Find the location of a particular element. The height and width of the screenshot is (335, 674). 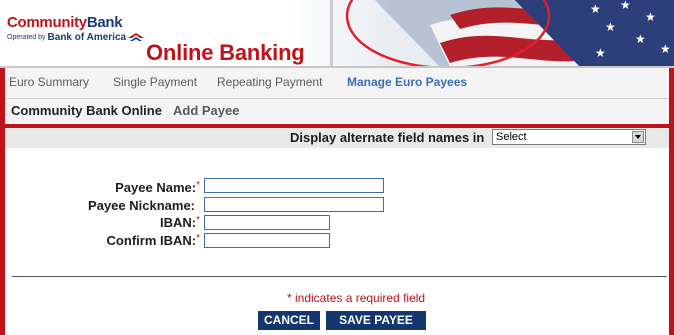

breadcrumb-root: Community Bank Online is located at coordinates (86, 110).